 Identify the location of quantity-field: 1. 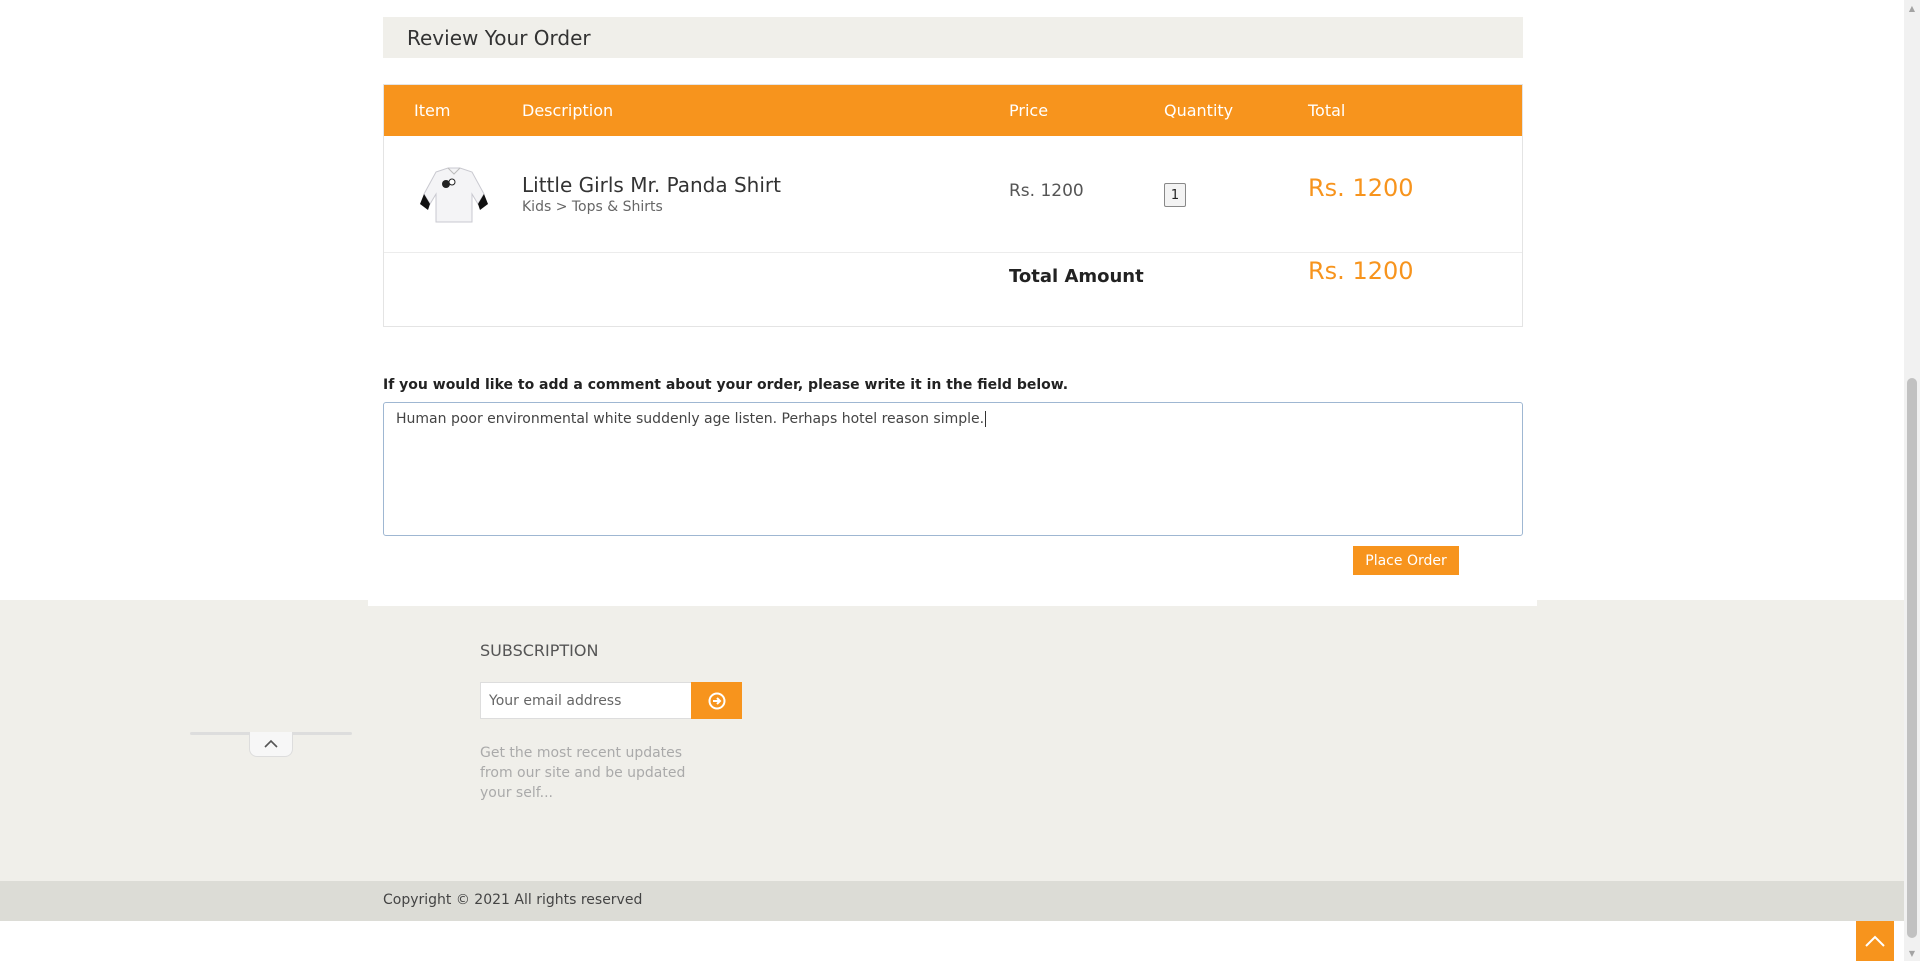
(1175, 195).